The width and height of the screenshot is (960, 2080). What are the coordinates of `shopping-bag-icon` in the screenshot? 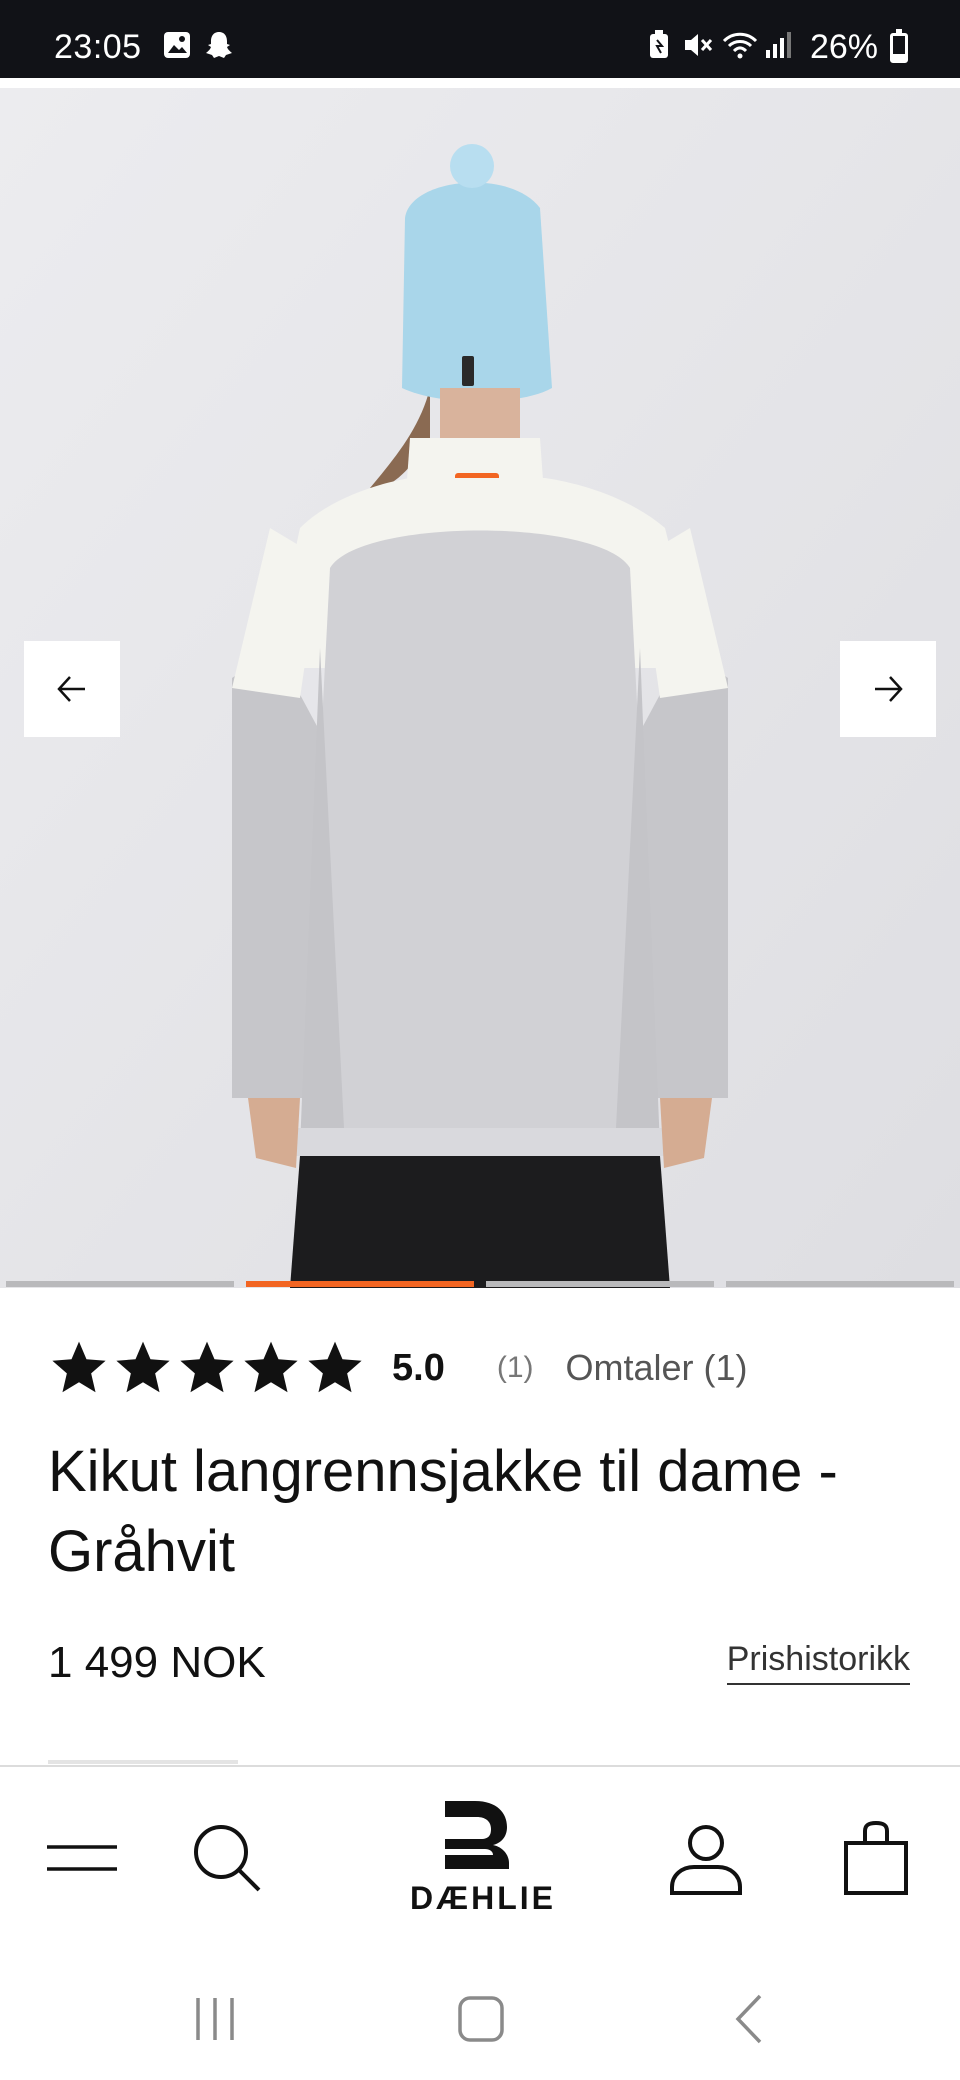 It's located at (876, 1858).